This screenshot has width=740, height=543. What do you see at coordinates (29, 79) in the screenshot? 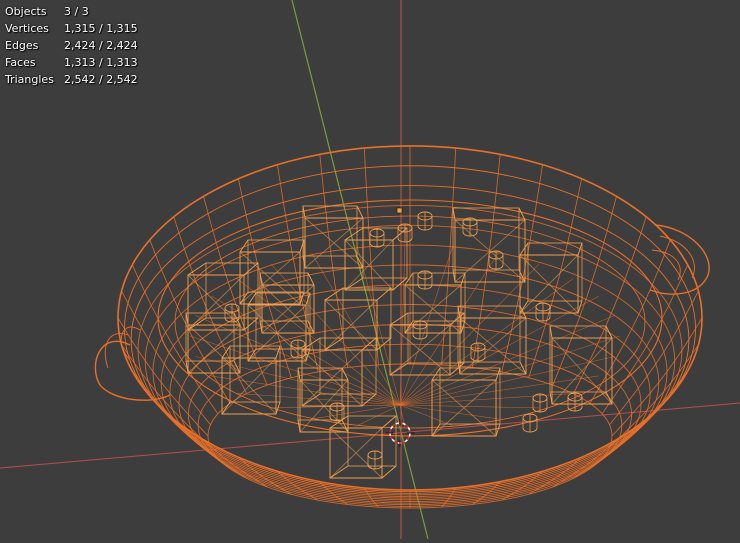
I see `stat-label: Triangles` at bounding box center [29, 79].